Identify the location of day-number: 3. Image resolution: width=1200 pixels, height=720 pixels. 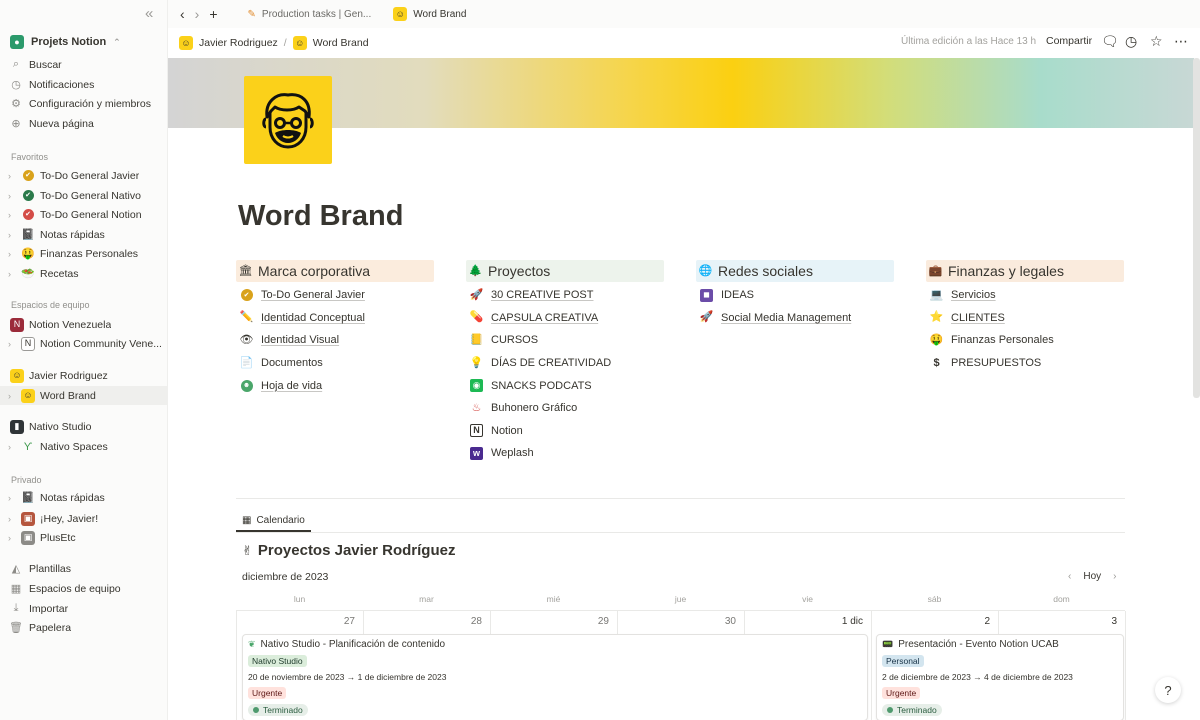
(1114, 621).